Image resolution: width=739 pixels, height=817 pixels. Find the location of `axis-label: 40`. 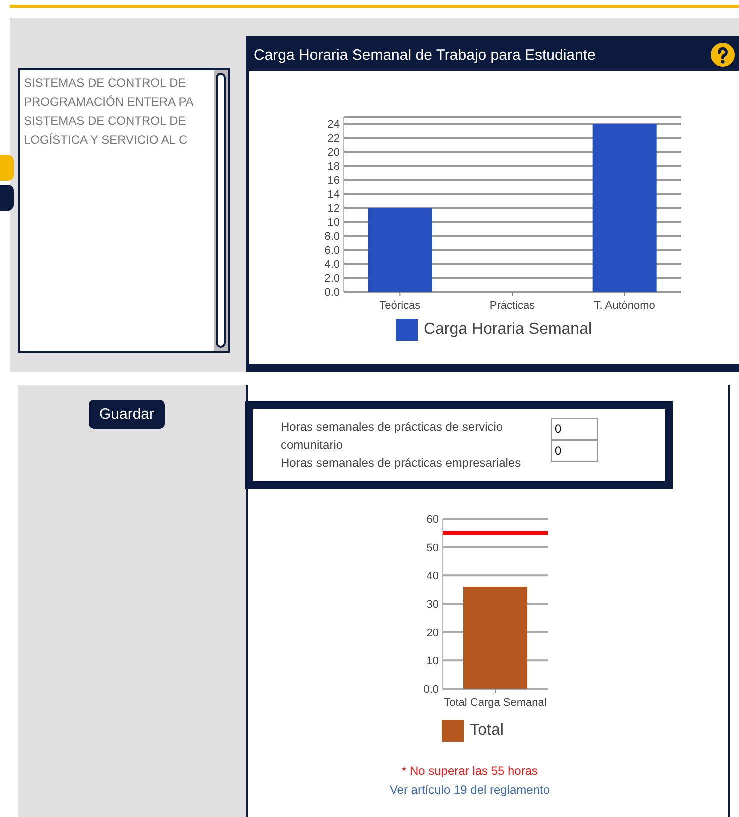

axis-label: 40 is located at coordinates (432, 576).